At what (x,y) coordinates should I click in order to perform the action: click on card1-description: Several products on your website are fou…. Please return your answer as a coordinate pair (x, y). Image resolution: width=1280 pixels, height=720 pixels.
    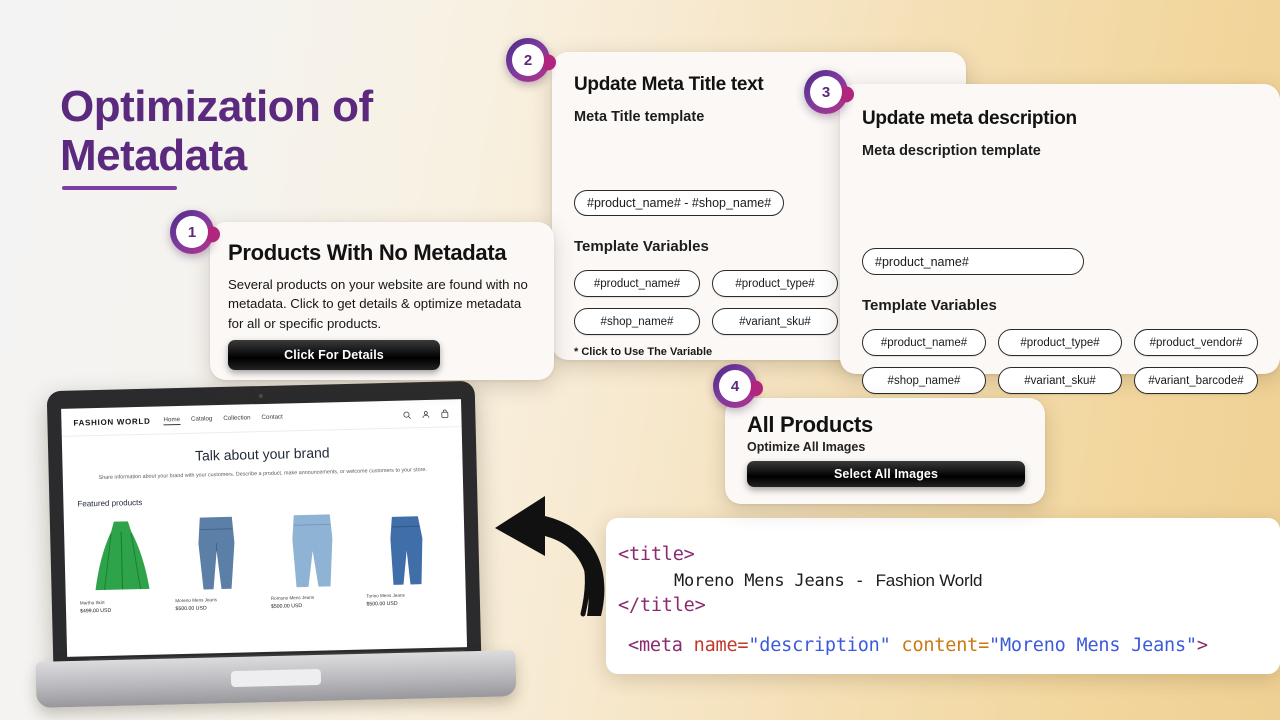
    Looking at the image, I should click on (378, 304).